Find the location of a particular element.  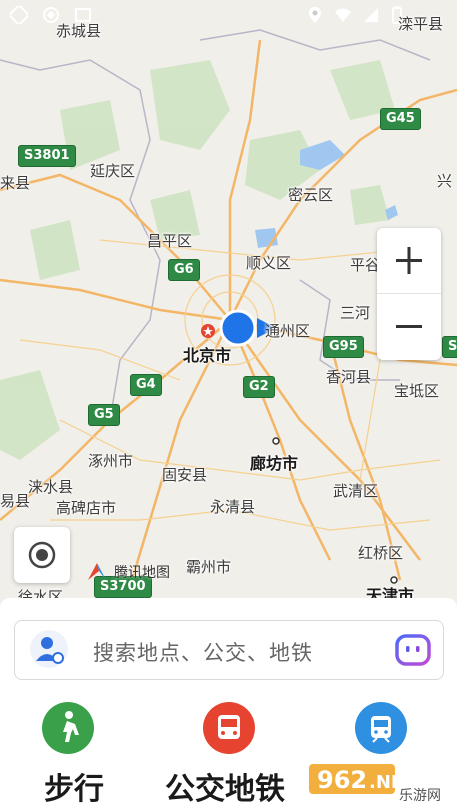

highway-shield: G6 is located at coordinates (184, 270).